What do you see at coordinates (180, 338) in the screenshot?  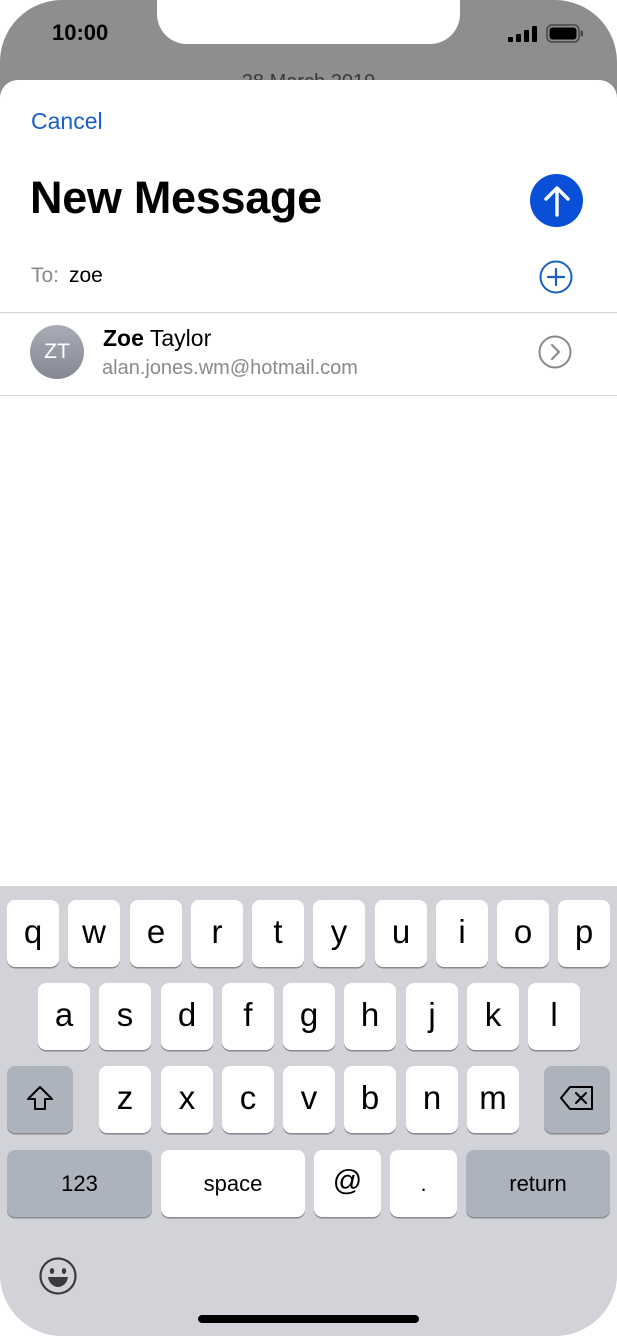 I see `contact-last-name: Taylor` at bounding box center [180, 338].